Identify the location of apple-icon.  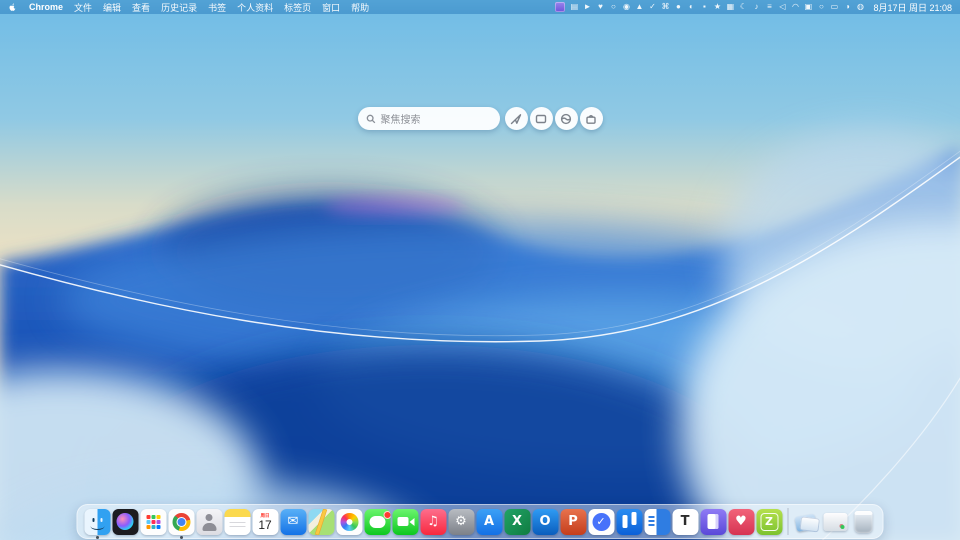
(12, 7).